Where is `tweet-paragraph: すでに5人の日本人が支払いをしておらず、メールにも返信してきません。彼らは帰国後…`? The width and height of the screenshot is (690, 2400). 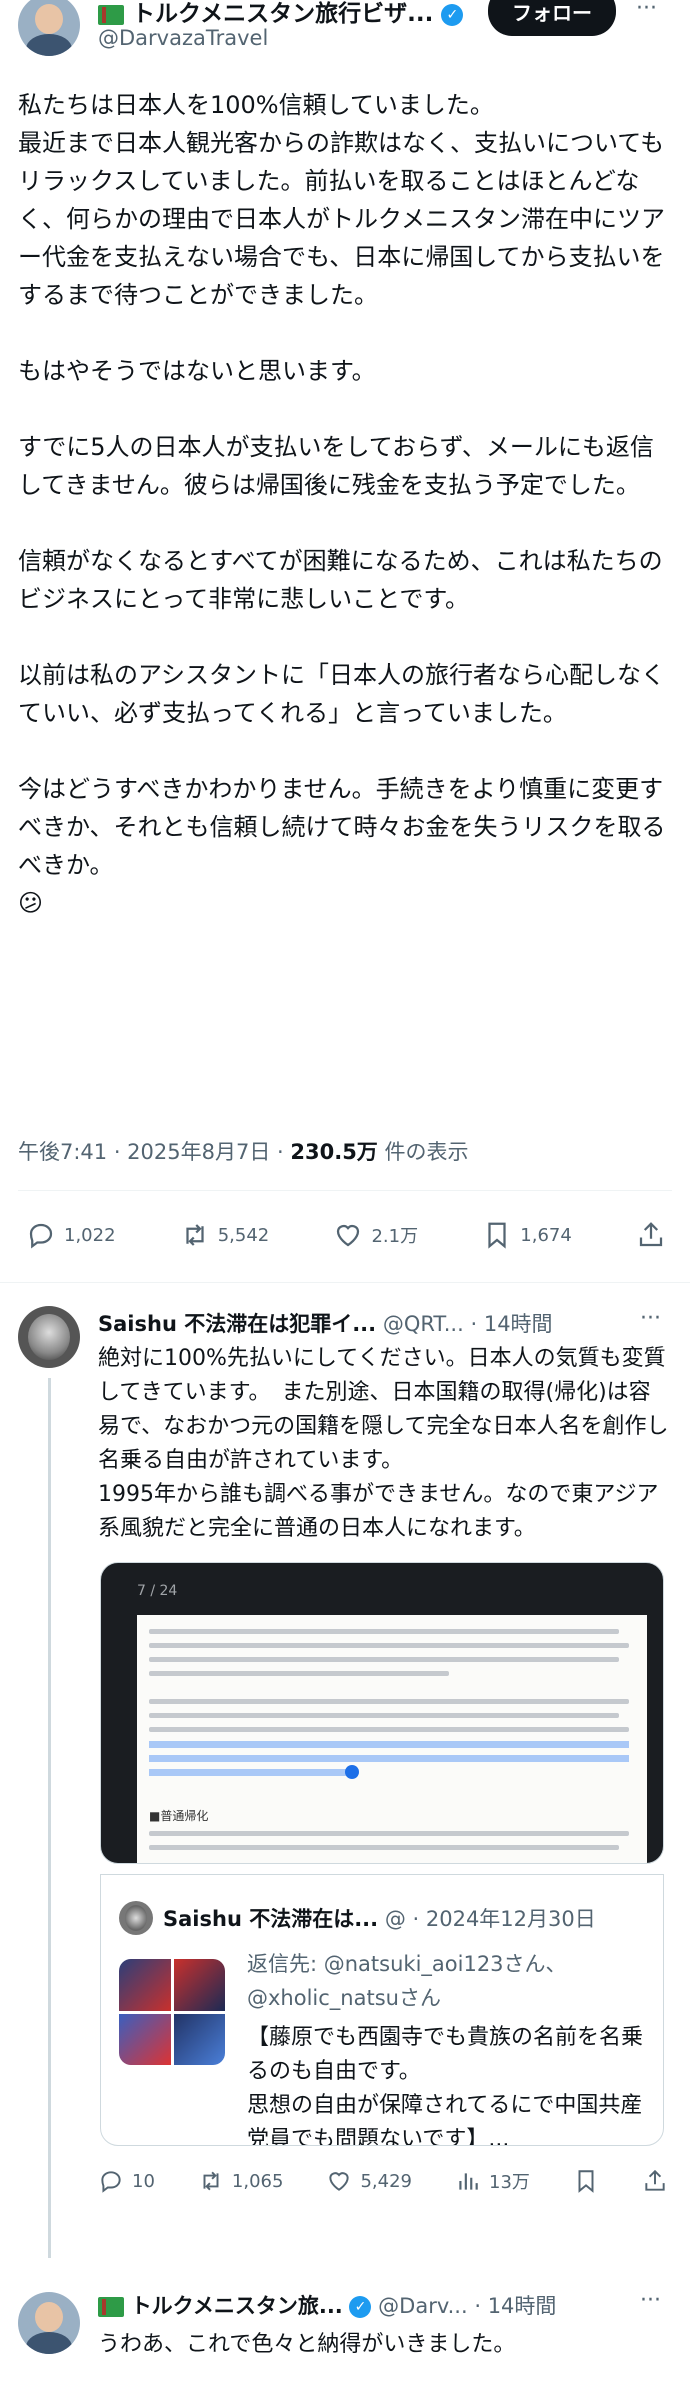
tweet-paragraph: すでに5人の日本人が支払いをしておらず、メールにも返信してきません。彼らは帰国後… is located at coordinates (336, 466).